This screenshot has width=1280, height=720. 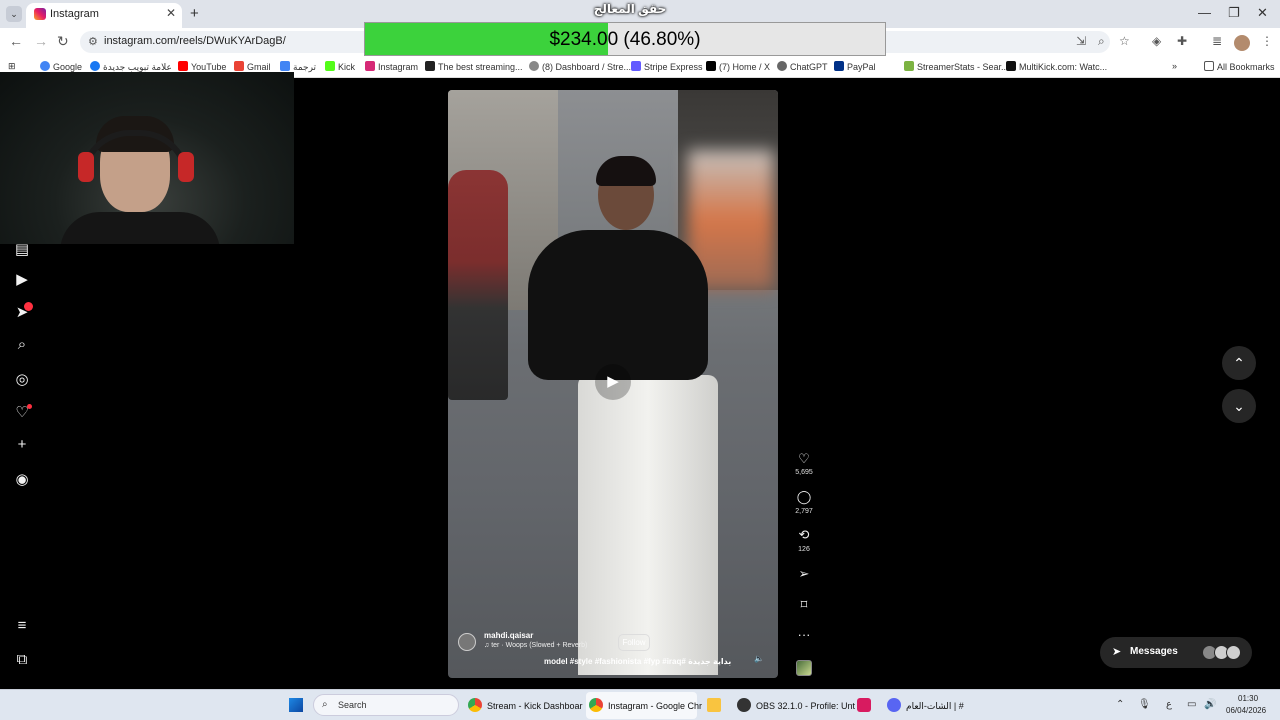 What do you see at coordinates (74, 14) in the screenshot?
I see `tab-title: Instagram` at bounding box center [74, 14].